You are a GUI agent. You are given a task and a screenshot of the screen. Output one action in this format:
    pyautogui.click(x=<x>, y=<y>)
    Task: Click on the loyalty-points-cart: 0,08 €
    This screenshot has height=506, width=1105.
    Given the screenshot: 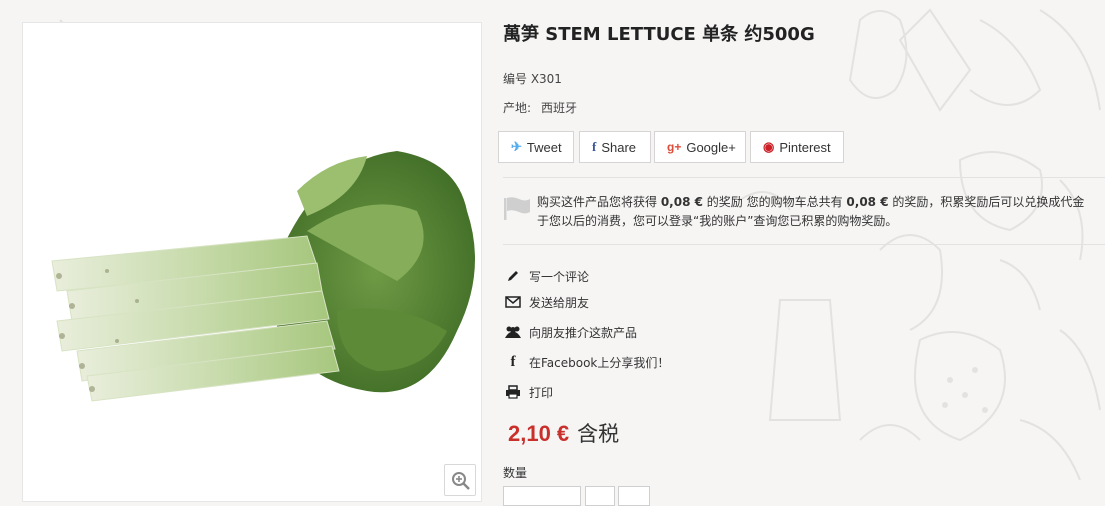 What is the action you would take?
    pyautogui.click(x=867, y=202)
    